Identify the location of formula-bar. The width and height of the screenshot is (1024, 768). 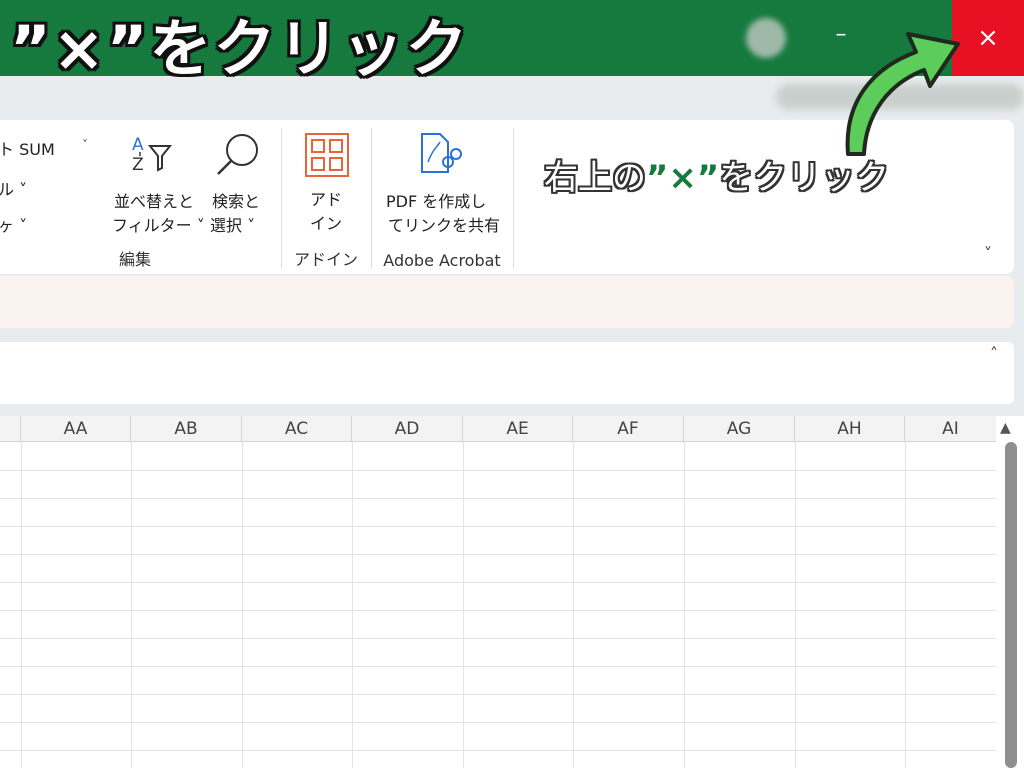
(507, 373).